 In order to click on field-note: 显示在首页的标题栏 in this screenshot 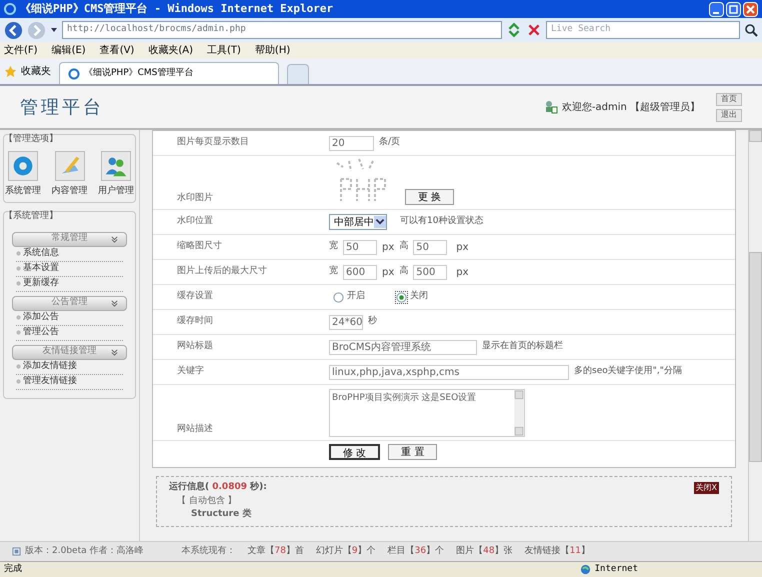, I will do `click(522, 347)`.